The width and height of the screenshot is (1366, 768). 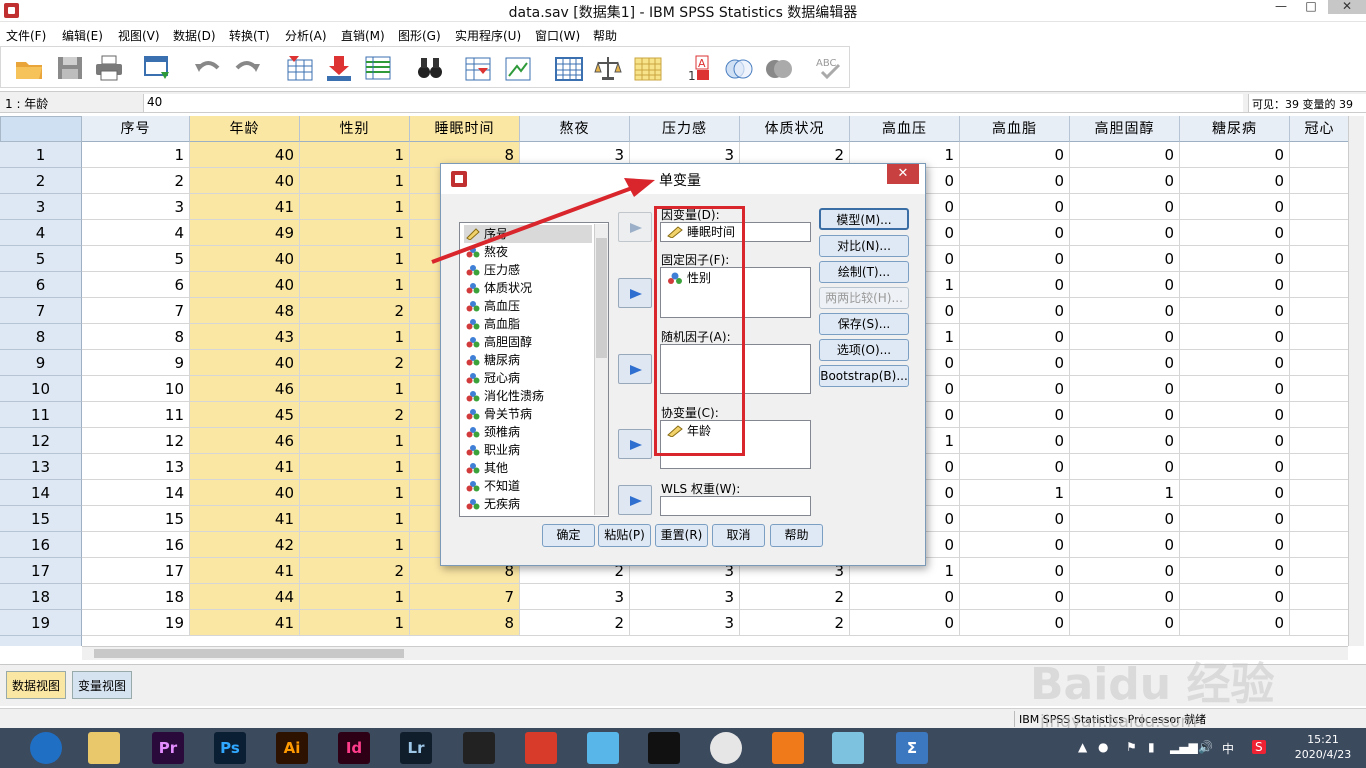 I want to click on data-cell: 10, so click(x=136, y=389).